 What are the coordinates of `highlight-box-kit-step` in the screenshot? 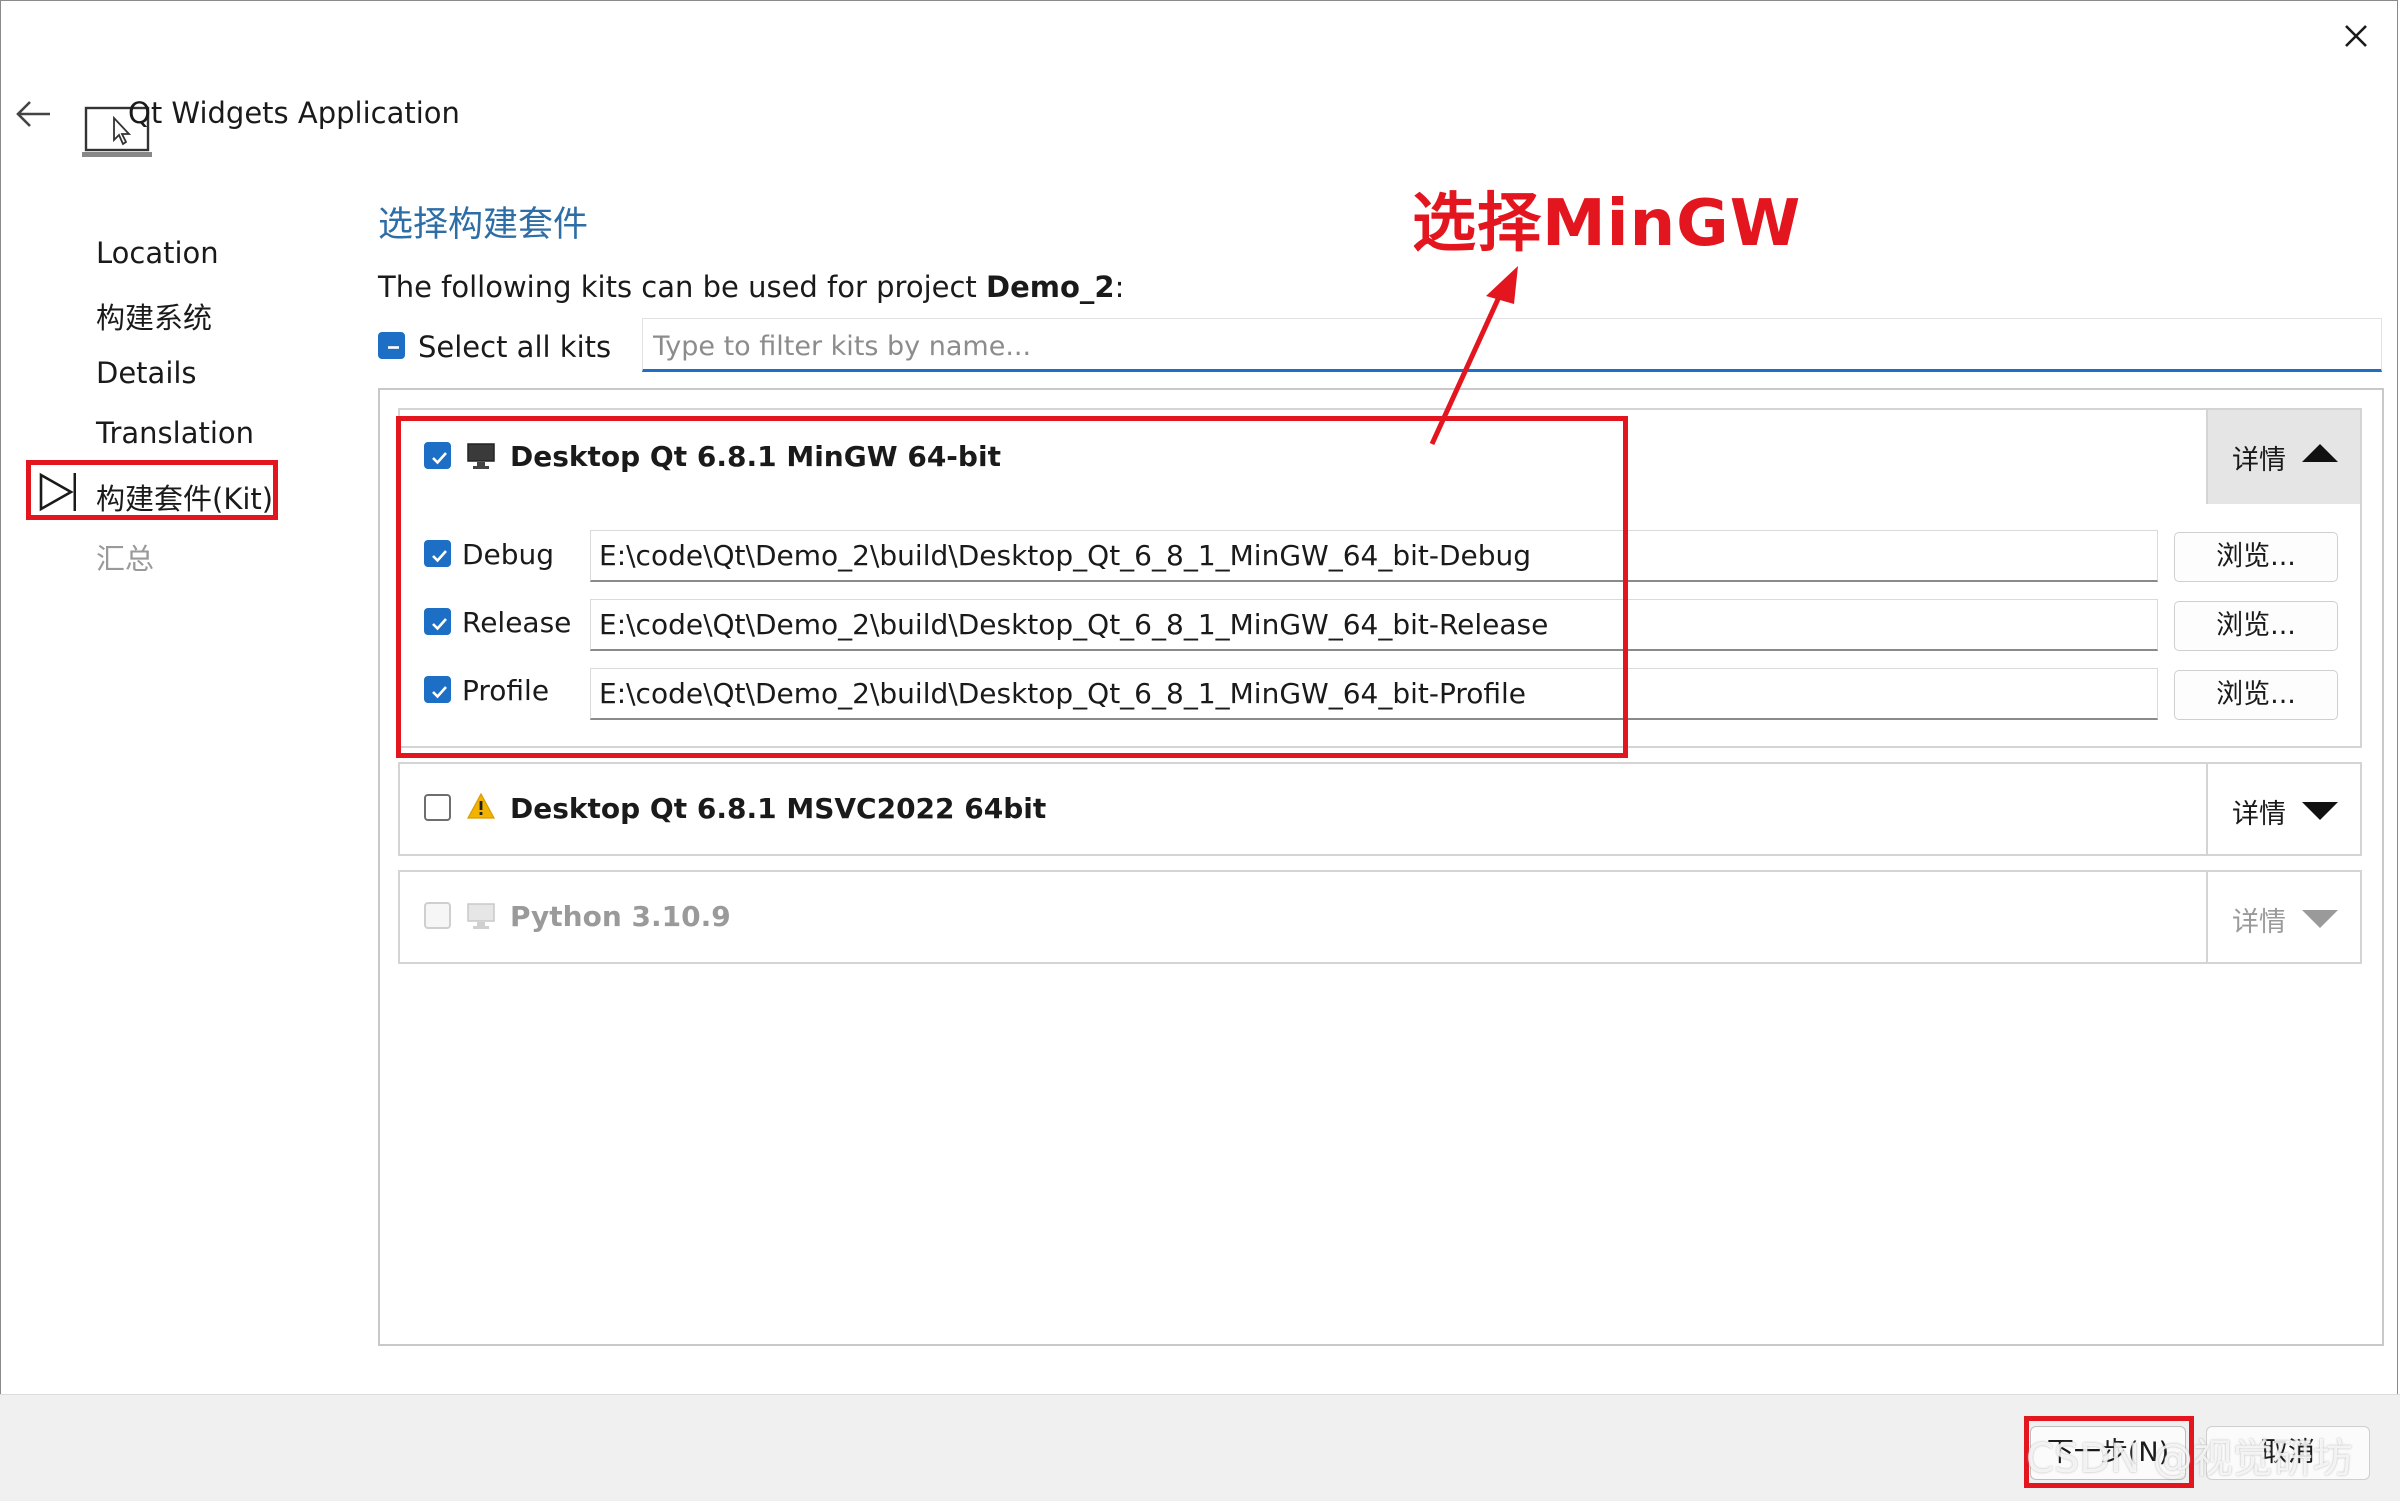 It's located at (152, 490).